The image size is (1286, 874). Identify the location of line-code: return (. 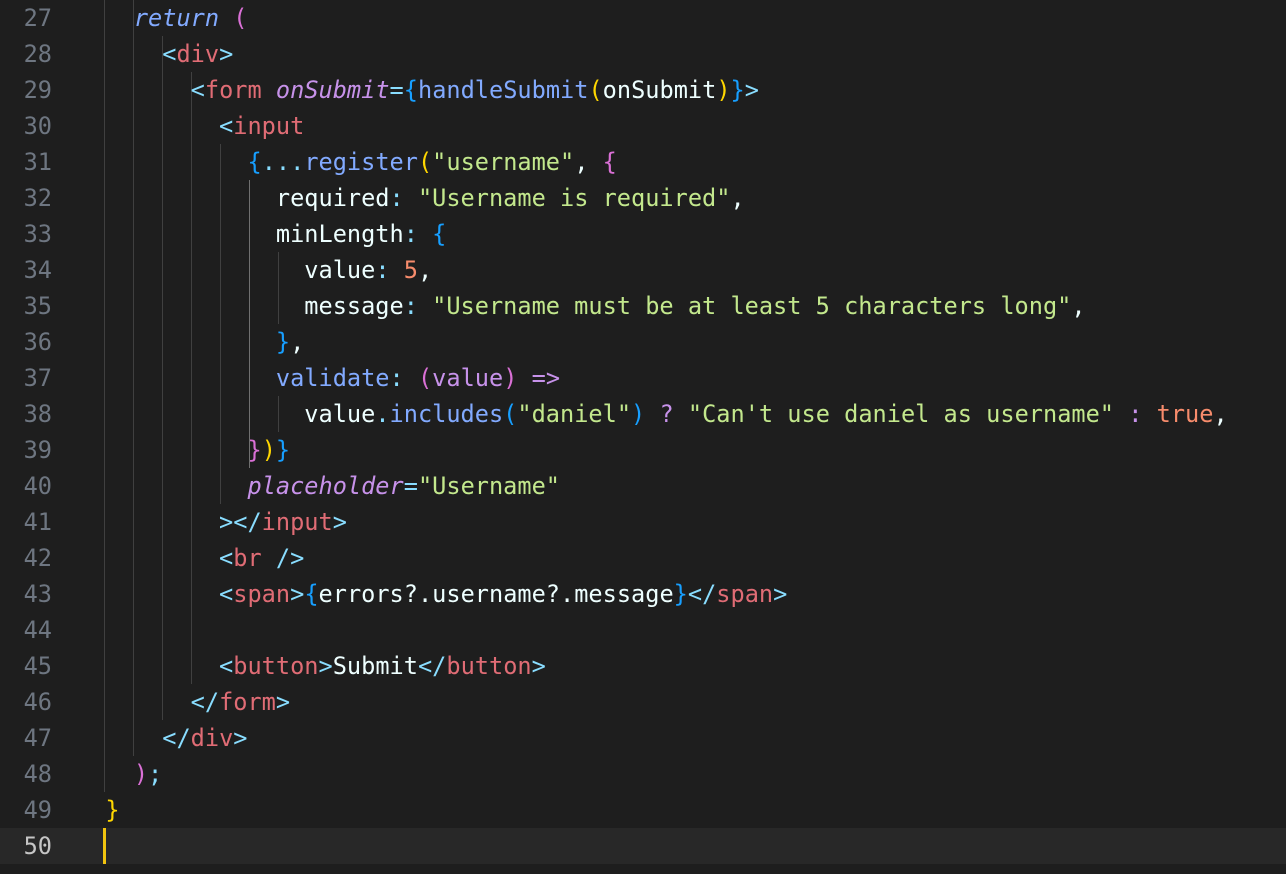
(162, 18).